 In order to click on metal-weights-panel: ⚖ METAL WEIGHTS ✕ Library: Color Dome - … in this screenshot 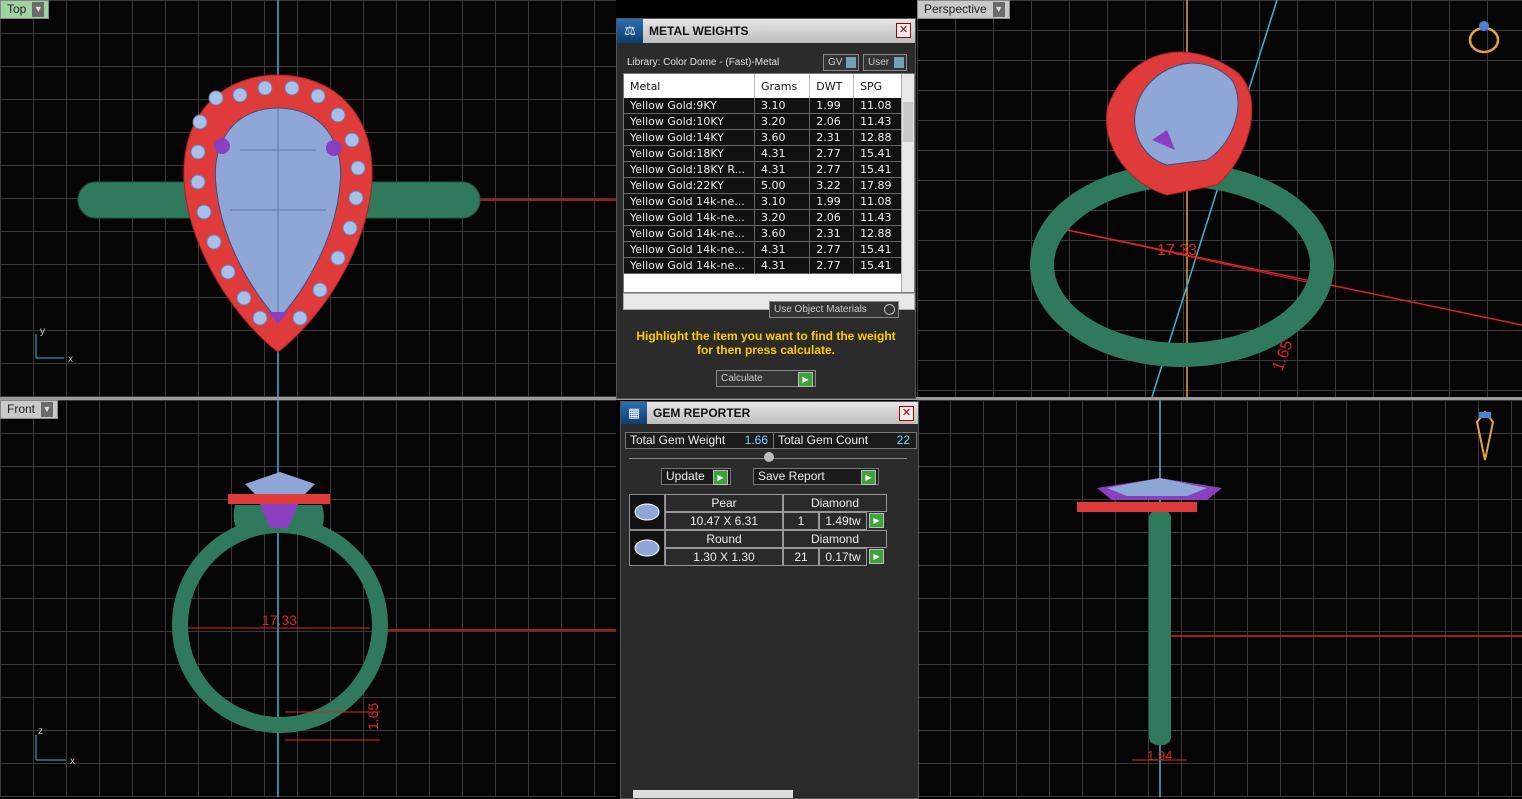, I will do `click(766, 208)`.